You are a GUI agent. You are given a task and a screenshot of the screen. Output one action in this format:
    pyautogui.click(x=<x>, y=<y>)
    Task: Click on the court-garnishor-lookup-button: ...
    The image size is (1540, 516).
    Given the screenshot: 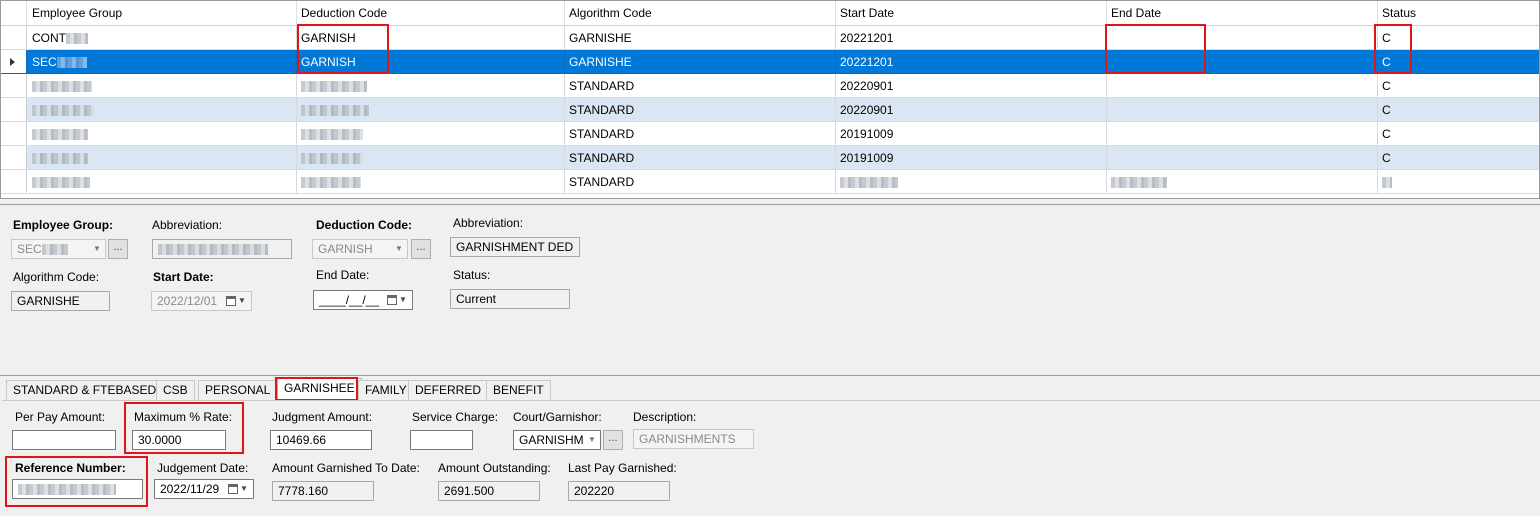 What is the action you would take?
    pyautogui.click(x=613, y=440)
    